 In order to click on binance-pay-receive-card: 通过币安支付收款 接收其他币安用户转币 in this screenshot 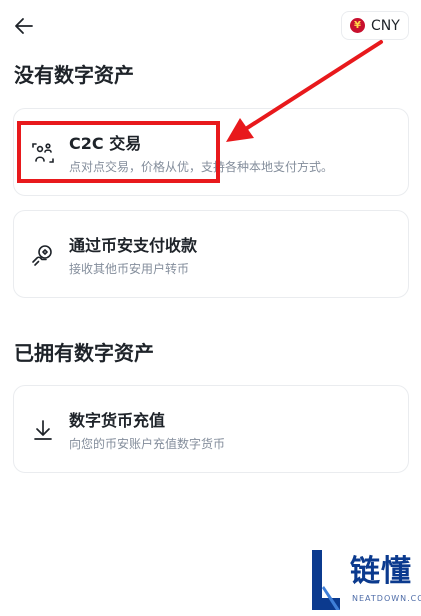, I will do `click(211, 254)`.